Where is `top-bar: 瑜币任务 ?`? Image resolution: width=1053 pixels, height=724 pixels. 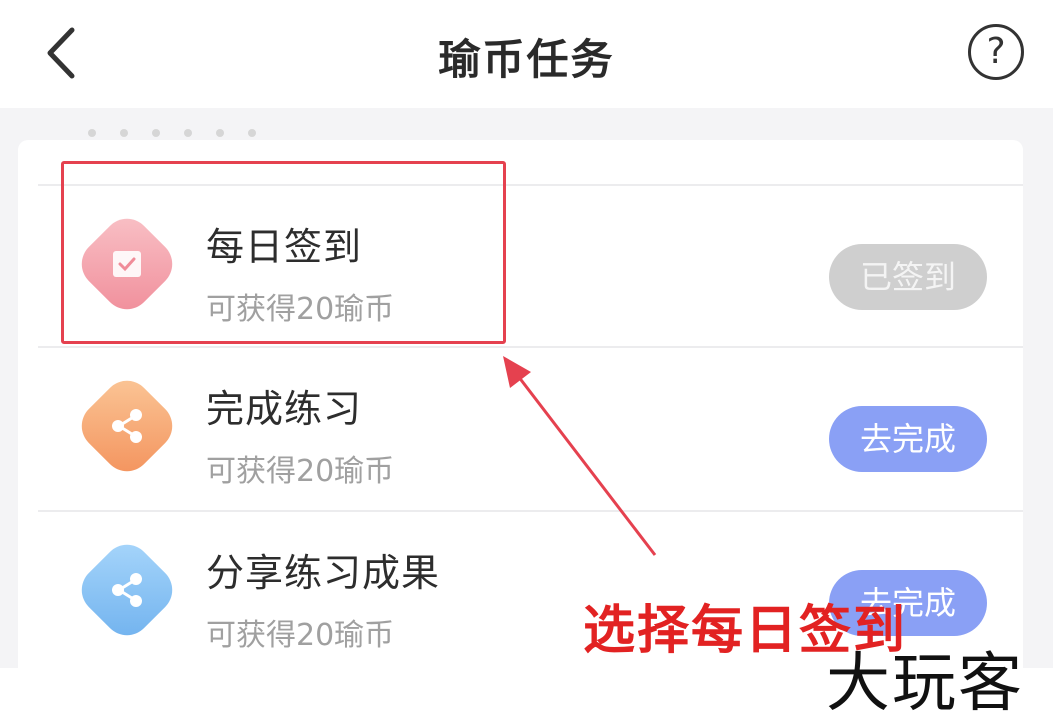
top-bar: 瑜币任务 ? is located at coordinates (526, 54).